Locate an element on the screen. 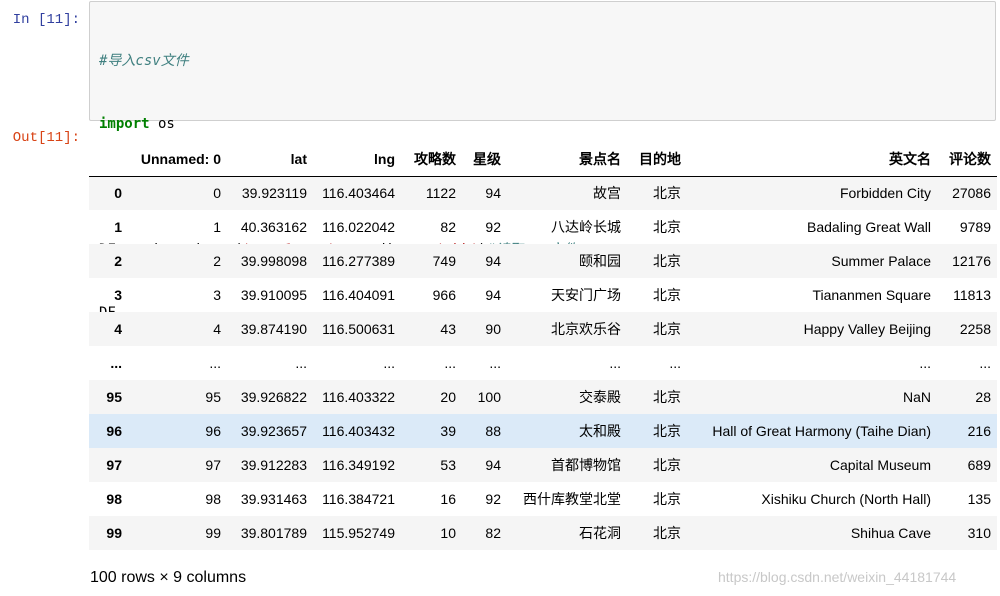  code-keyword: import is located at coordinates (124, 124).